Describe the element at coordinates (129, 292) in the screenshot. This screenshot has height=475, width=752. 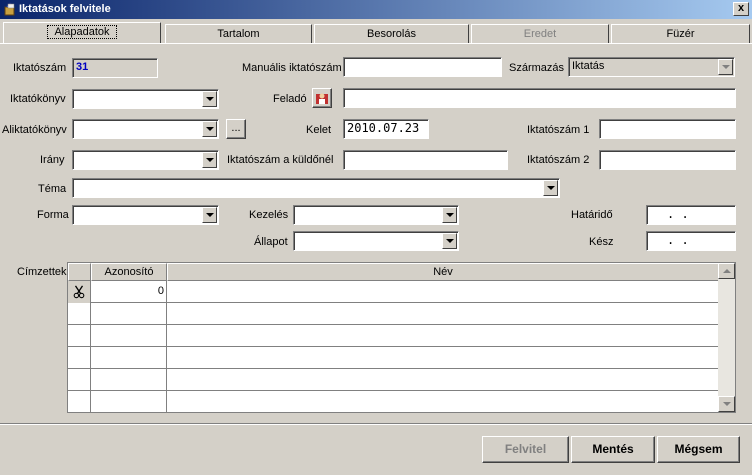
I see `azonosito-cell: 0` at that location.